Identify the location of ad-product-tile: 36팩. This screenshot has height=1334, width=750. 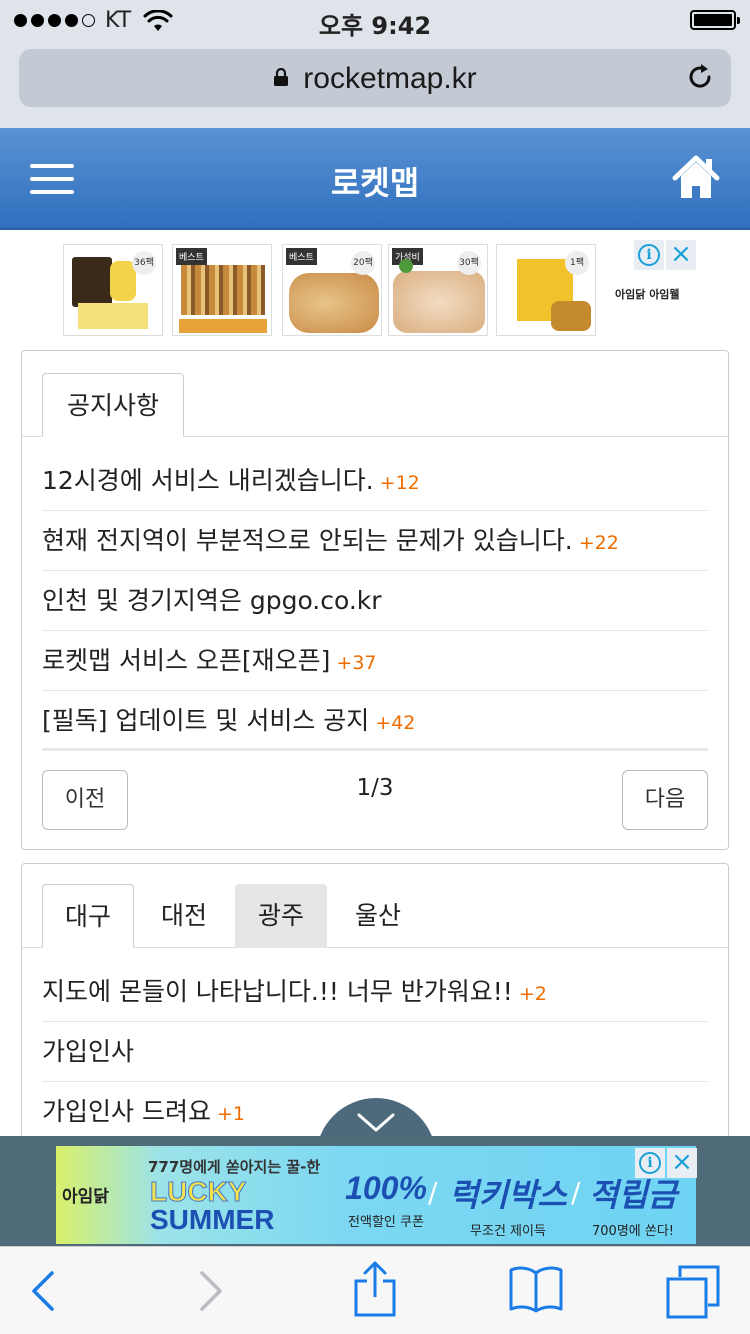
(113, 290).